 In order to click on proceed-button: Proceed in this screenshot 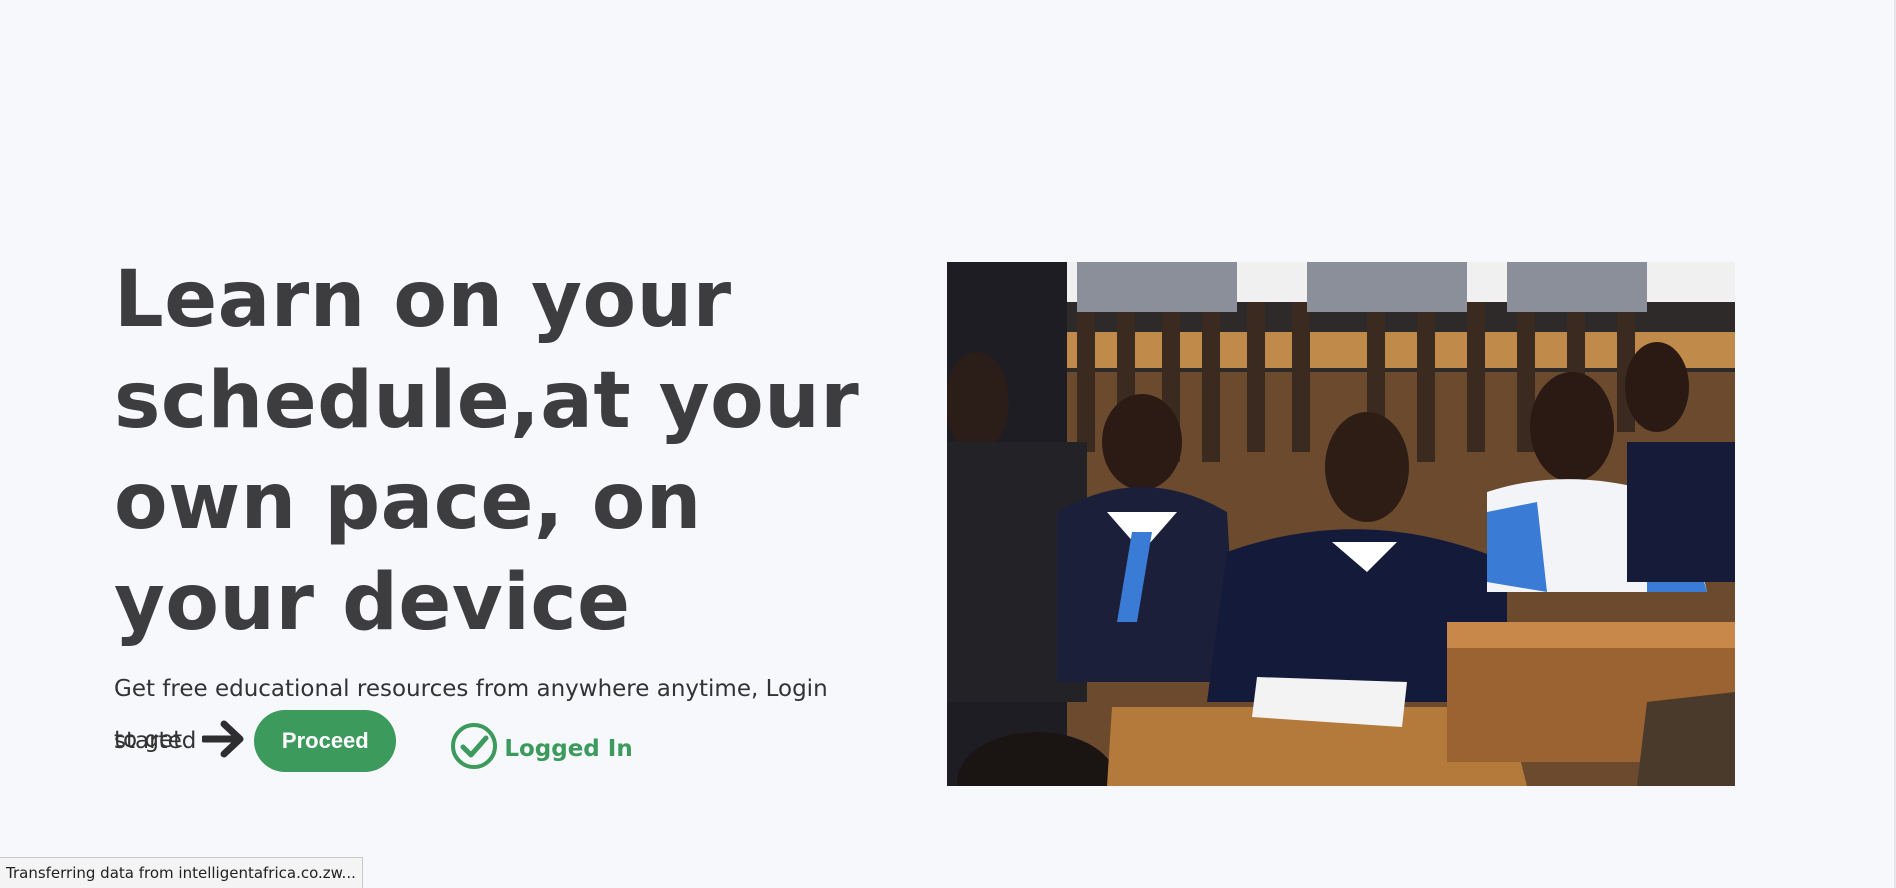, I will do `click(325, 741)`.